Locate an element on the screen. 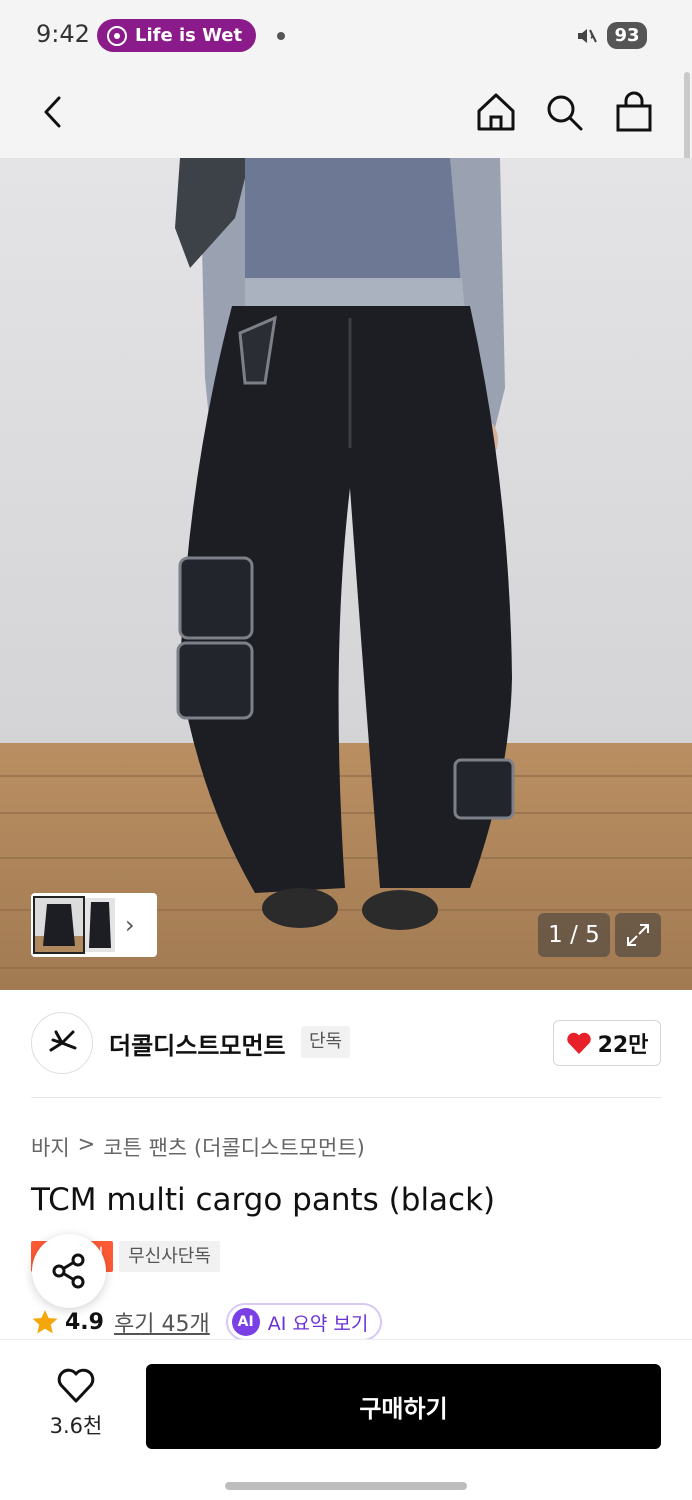  thumbnail-strip: › is located at coordinates (94, 925).